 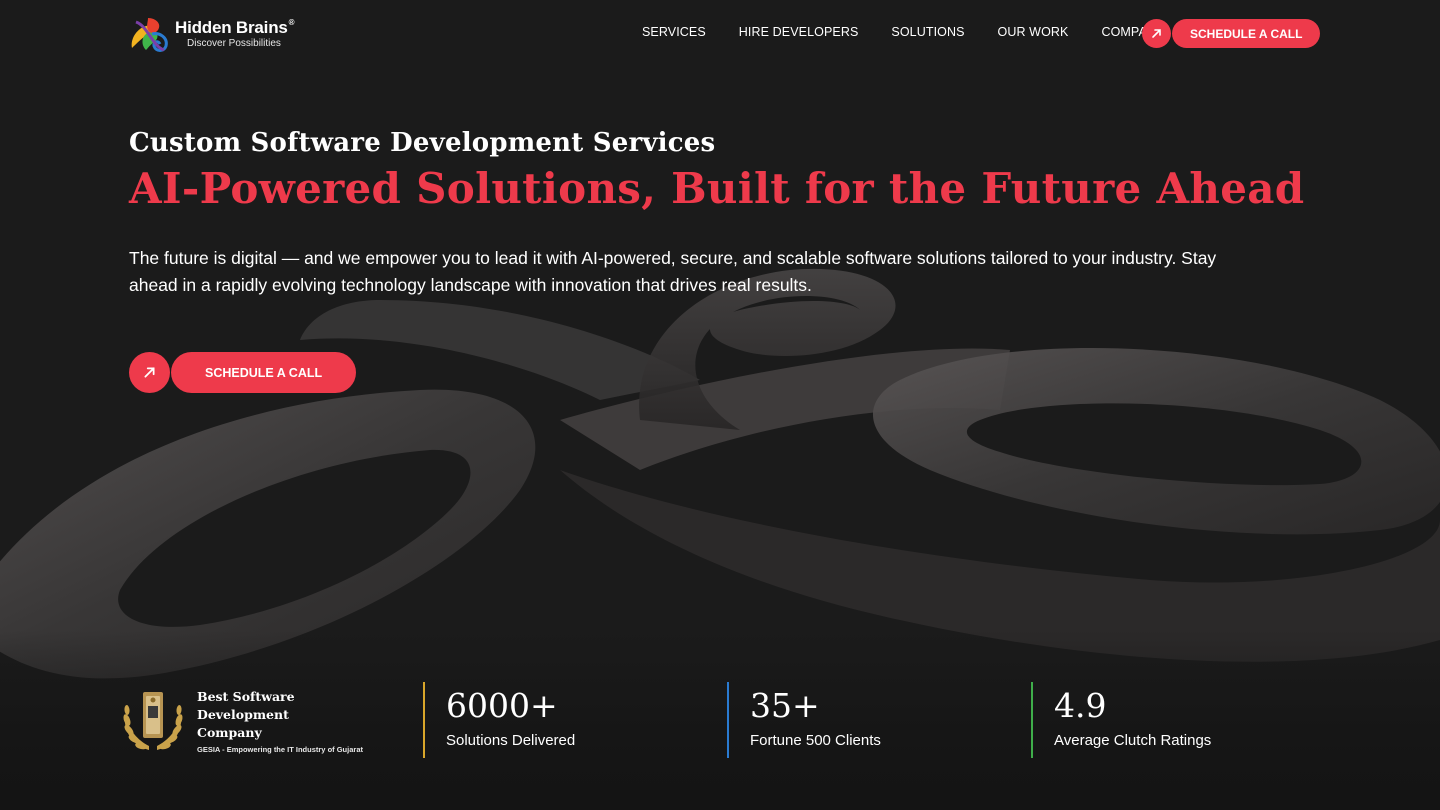 What do you see at coordinates (511, 740) in the screenshot?
I see `stat-label: Solutions Delivered` at bounding box center [511, 740].